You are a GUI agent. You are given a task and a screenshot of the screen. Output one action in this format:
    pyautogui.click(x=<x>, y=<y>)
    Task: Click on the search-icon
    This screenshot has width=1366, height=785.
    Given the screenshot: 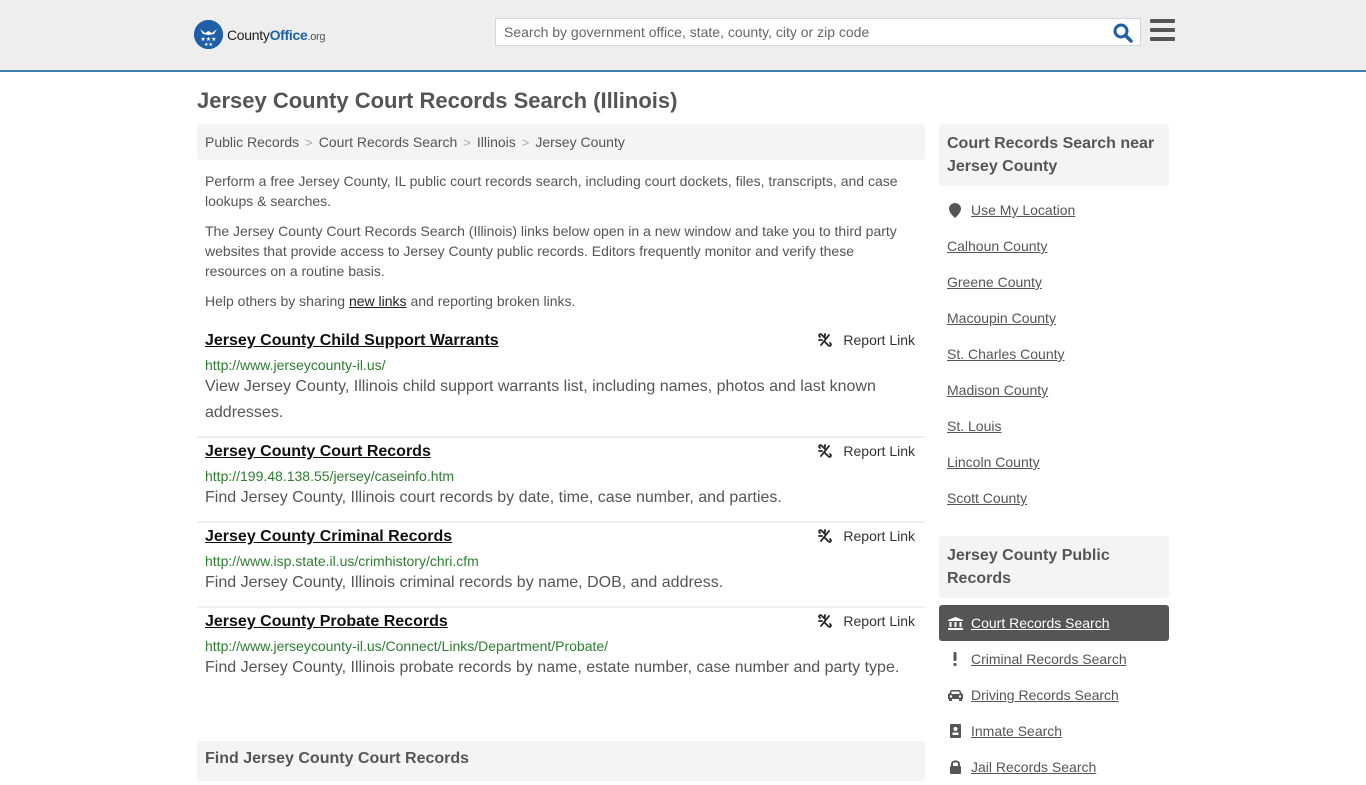 What is the action you would take?
    pyautogui.click(x=1123, y=33)
    